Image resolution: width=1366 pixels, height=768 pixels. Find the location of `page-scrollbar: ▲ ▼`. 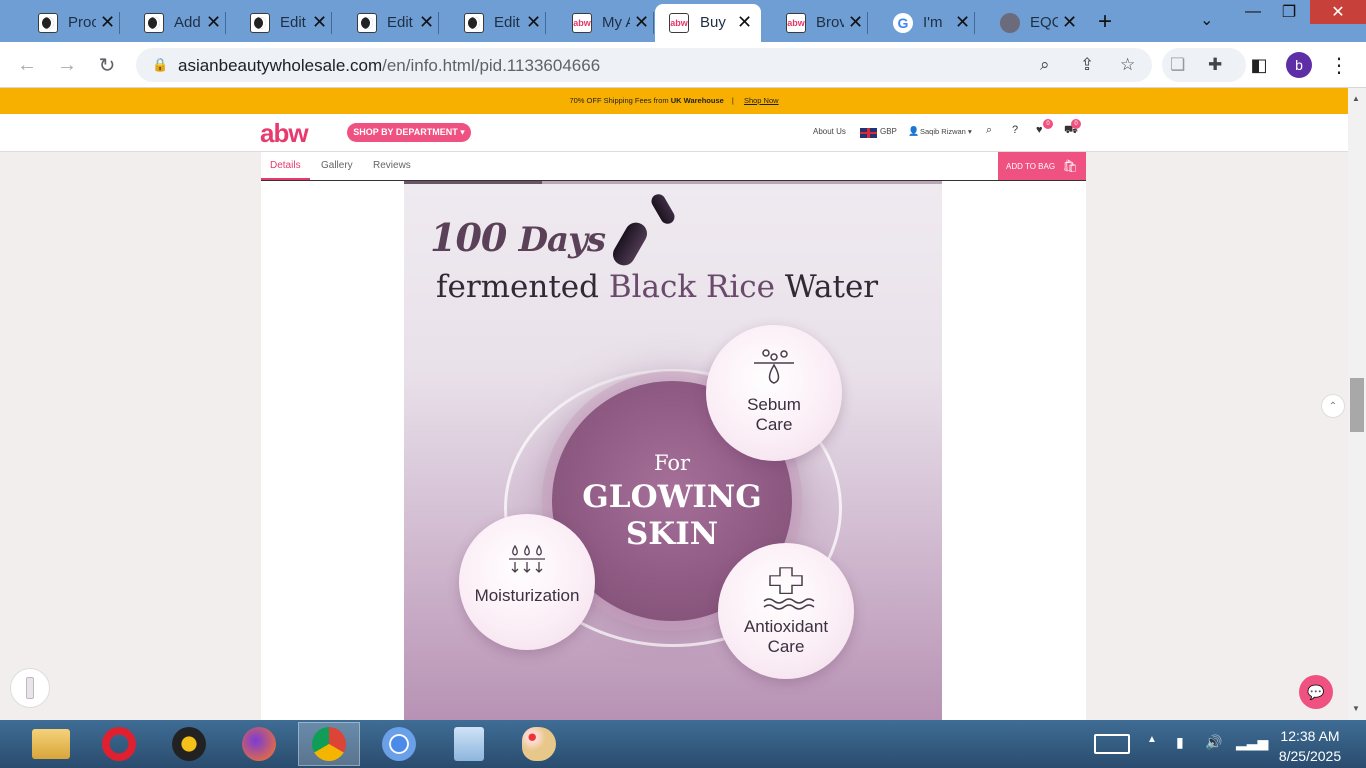

page-scrollbar: ▲ ▼ is located at coordinates (1357, 404).